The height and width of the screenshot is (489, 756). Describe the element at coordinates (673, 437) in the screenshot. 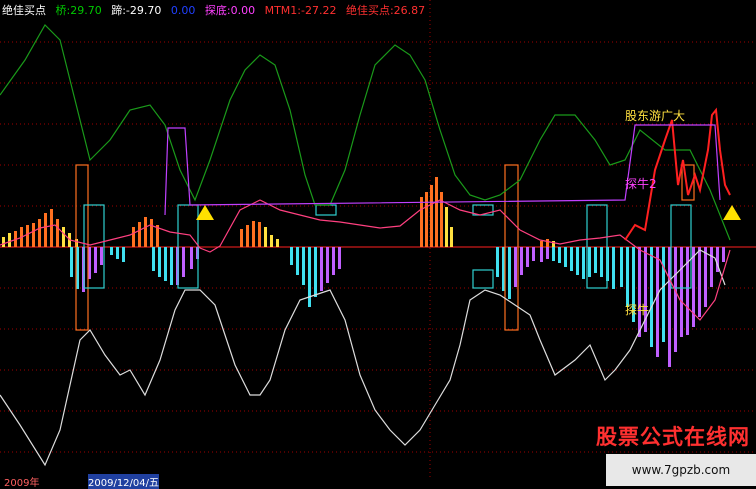

I see `watermark-text: 股票公式在线网` at that location.